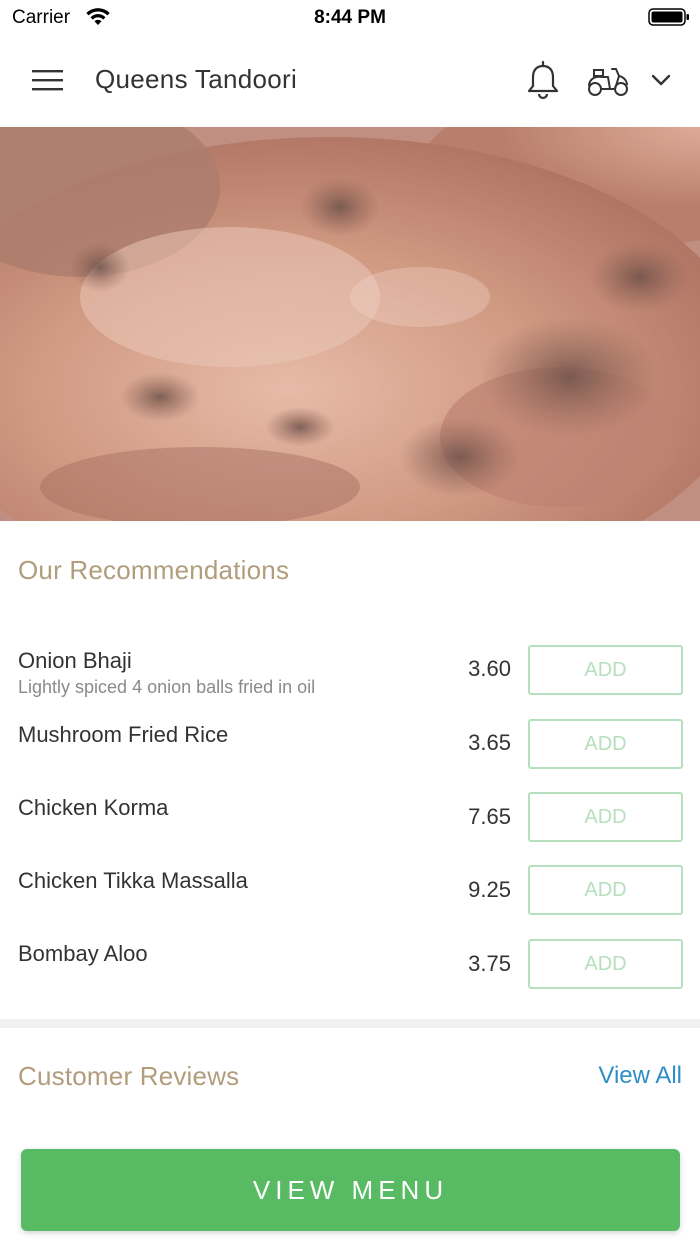 This screenshot has width=700, height=1244. What do you see at coordinates (350, 754) in the screenshot?
I see `menu-item: Mushroom Fried Rice 3.65 ADD` at bounding box center [350, 754].